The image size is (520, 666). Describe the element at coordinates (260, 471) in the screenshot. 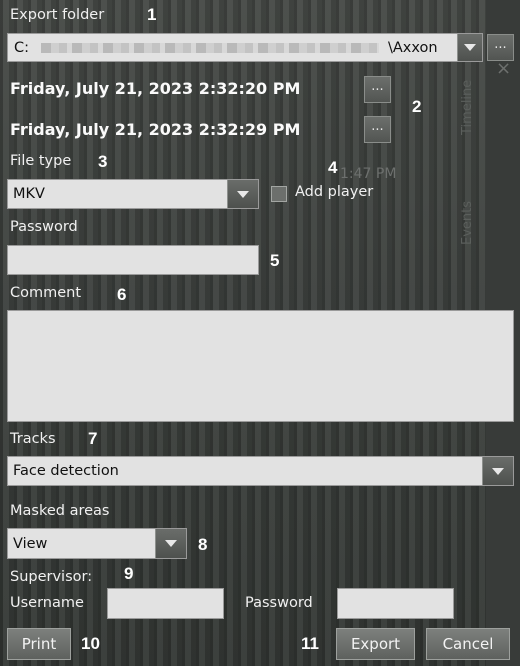

I see `tracks-select: Face detection` at that location.